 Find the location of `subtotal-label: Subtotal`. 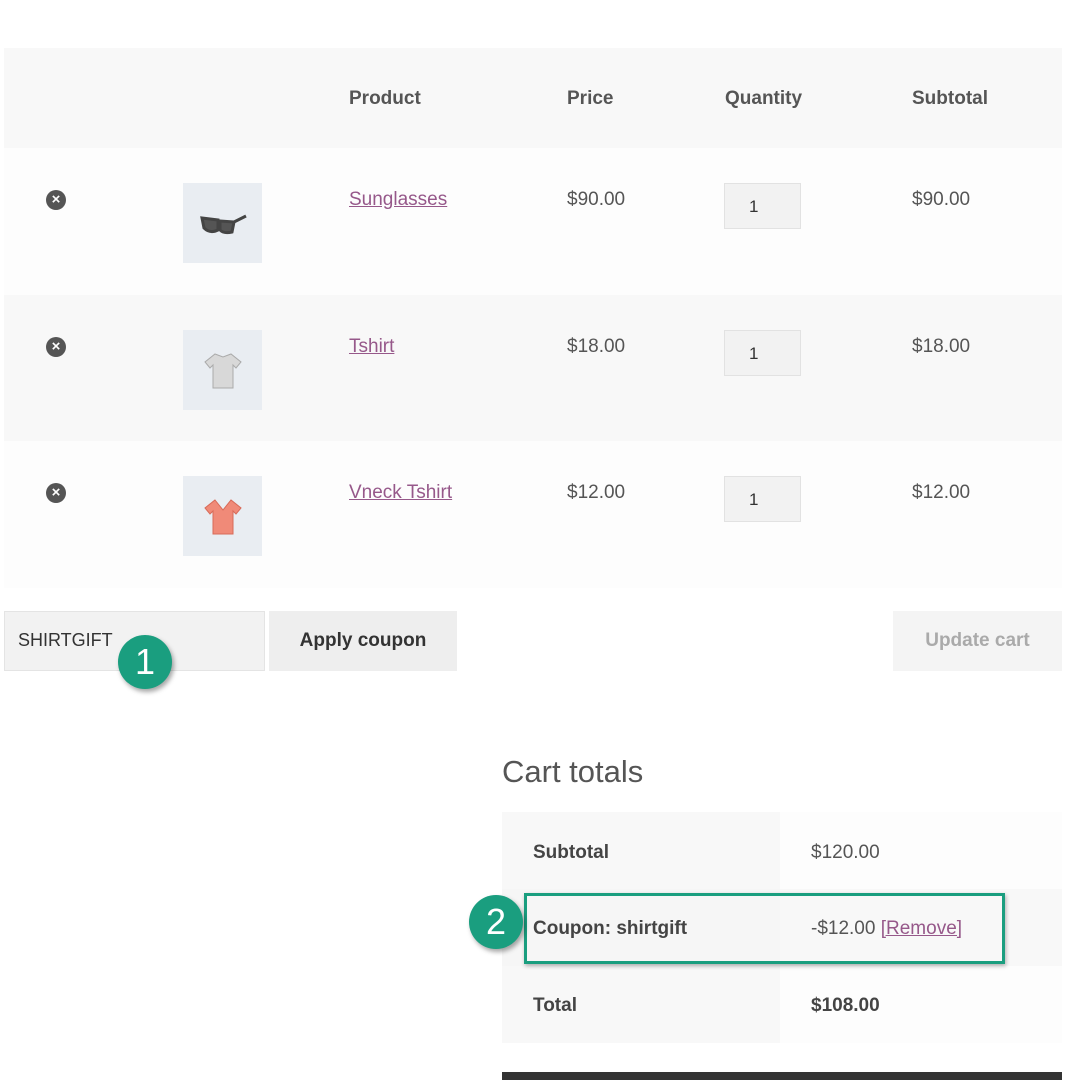

subtotal-label: Subtotal is located at coordinates (571, 852).